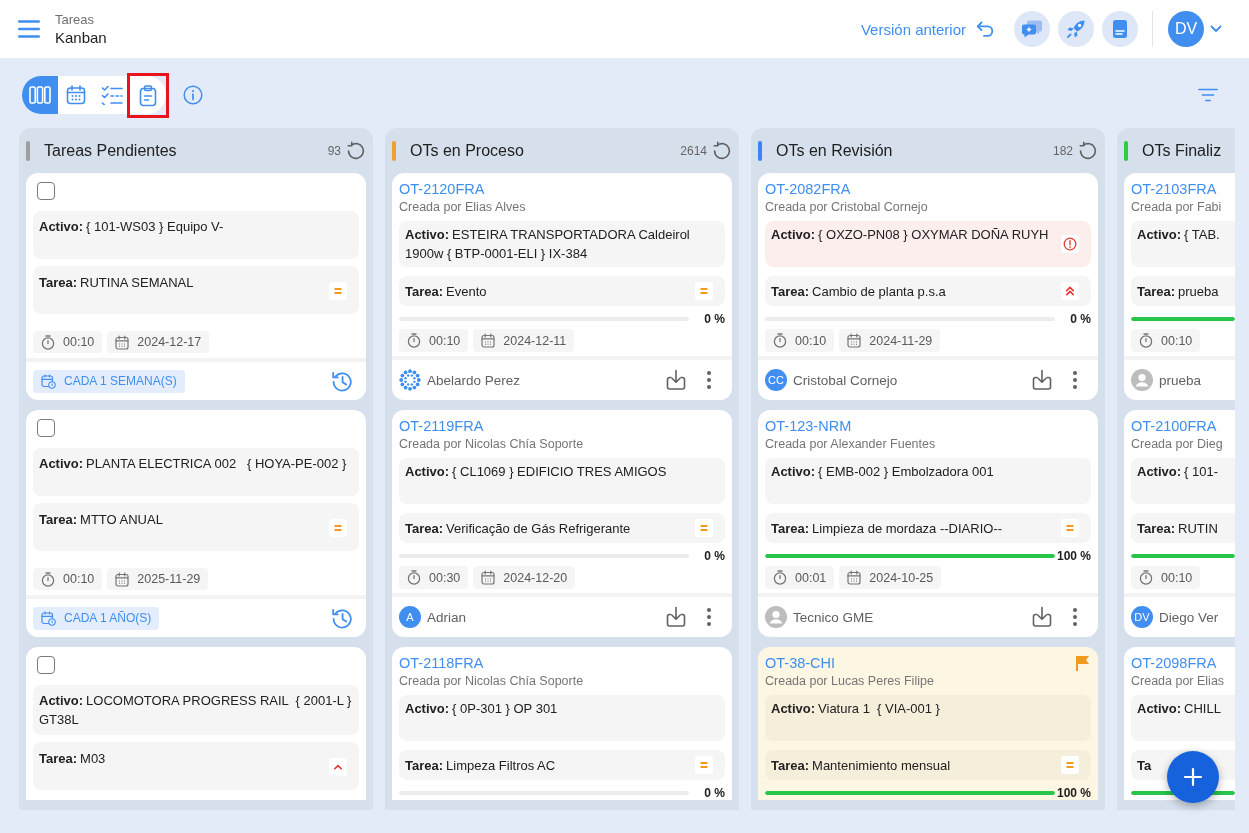 This screenshot has height=833, width=1249. What do you see at coordinates (81, 19) in the screenshot?
I see `breadcrumb-text: Tareas` at bounding box center [81, 19].